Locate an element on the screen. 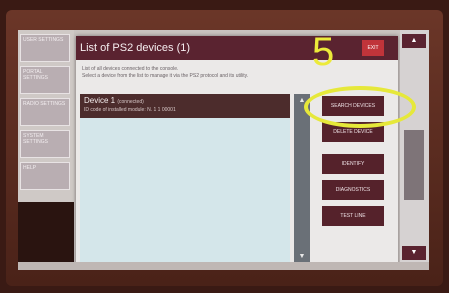 The height and width of the screenshot is (293, 449). sidebar-item-portal-settings: PORTAL SETTINGS is located at coordinates (45, 80).